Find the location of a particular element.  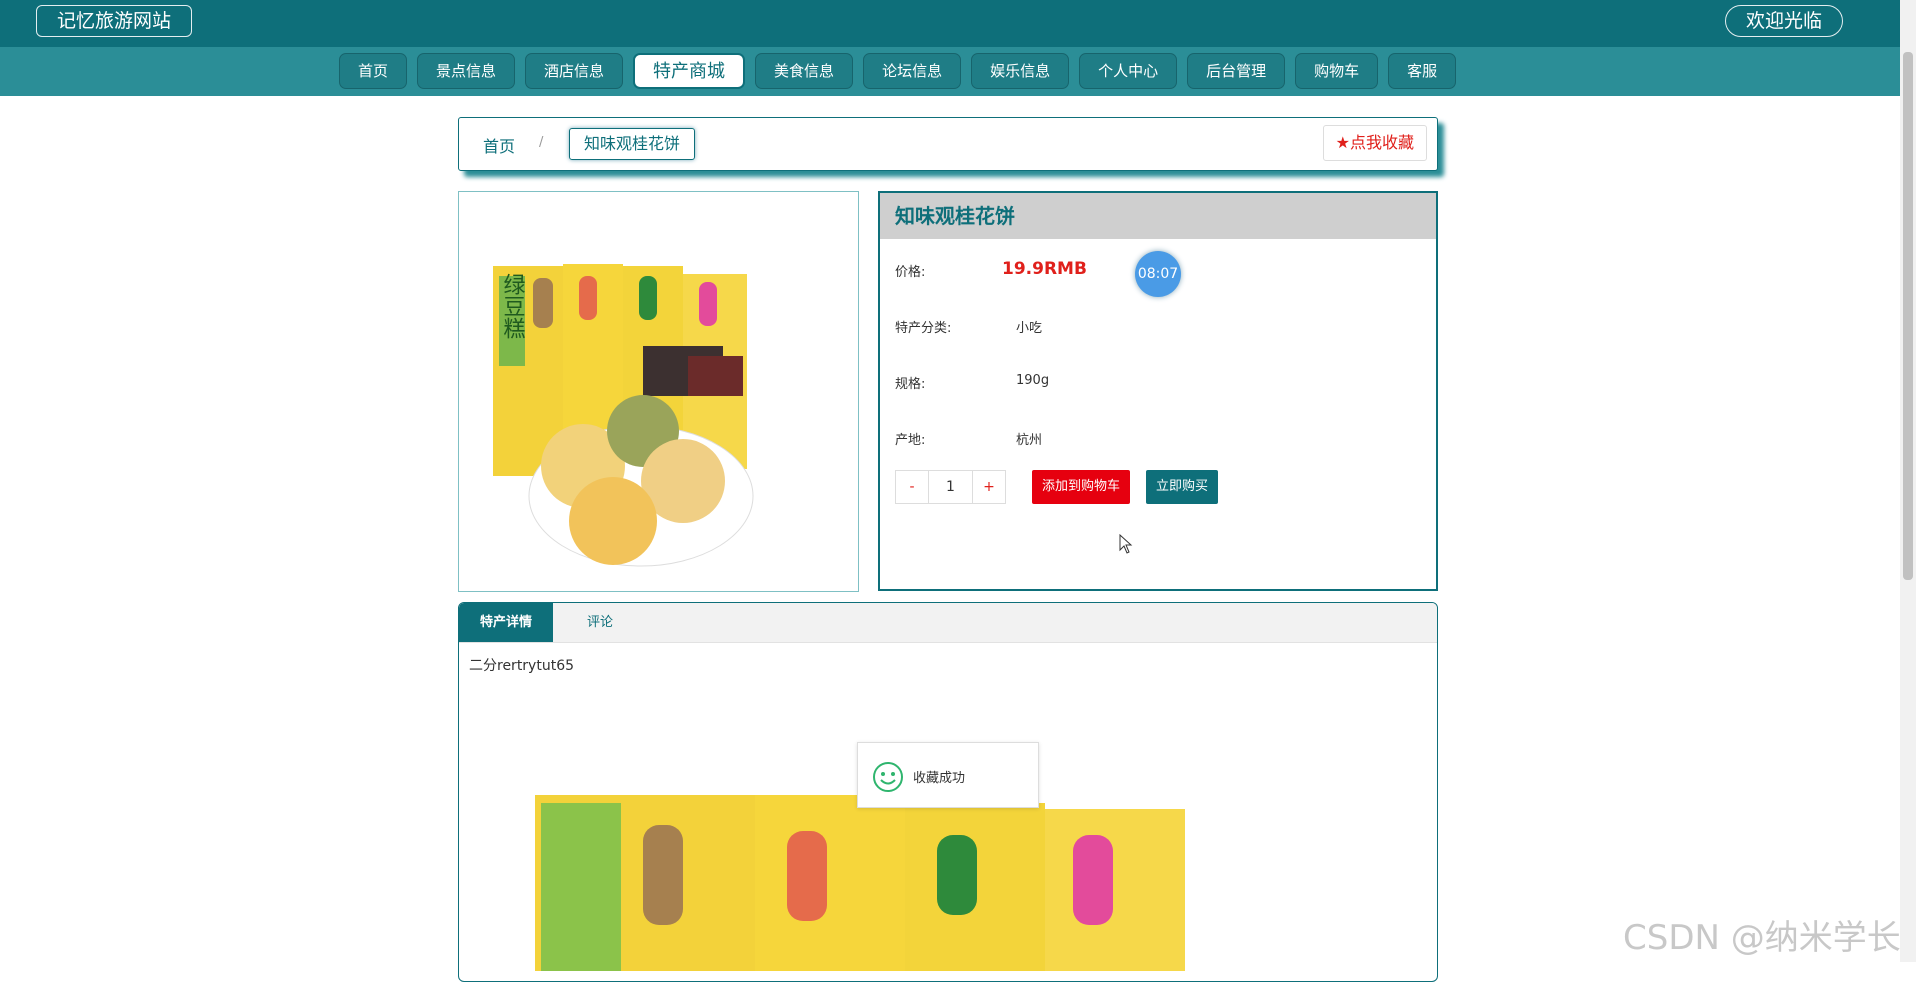

quantity-stepper: - 1 + is located at coordinates (950, 487).